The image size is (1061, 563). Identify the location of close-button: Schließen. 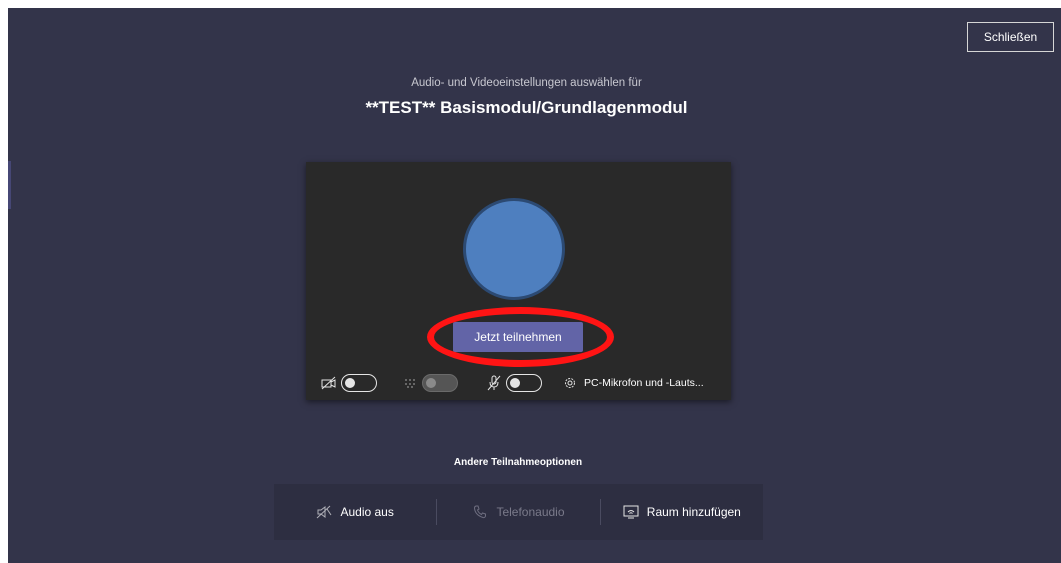
(1010, 37).